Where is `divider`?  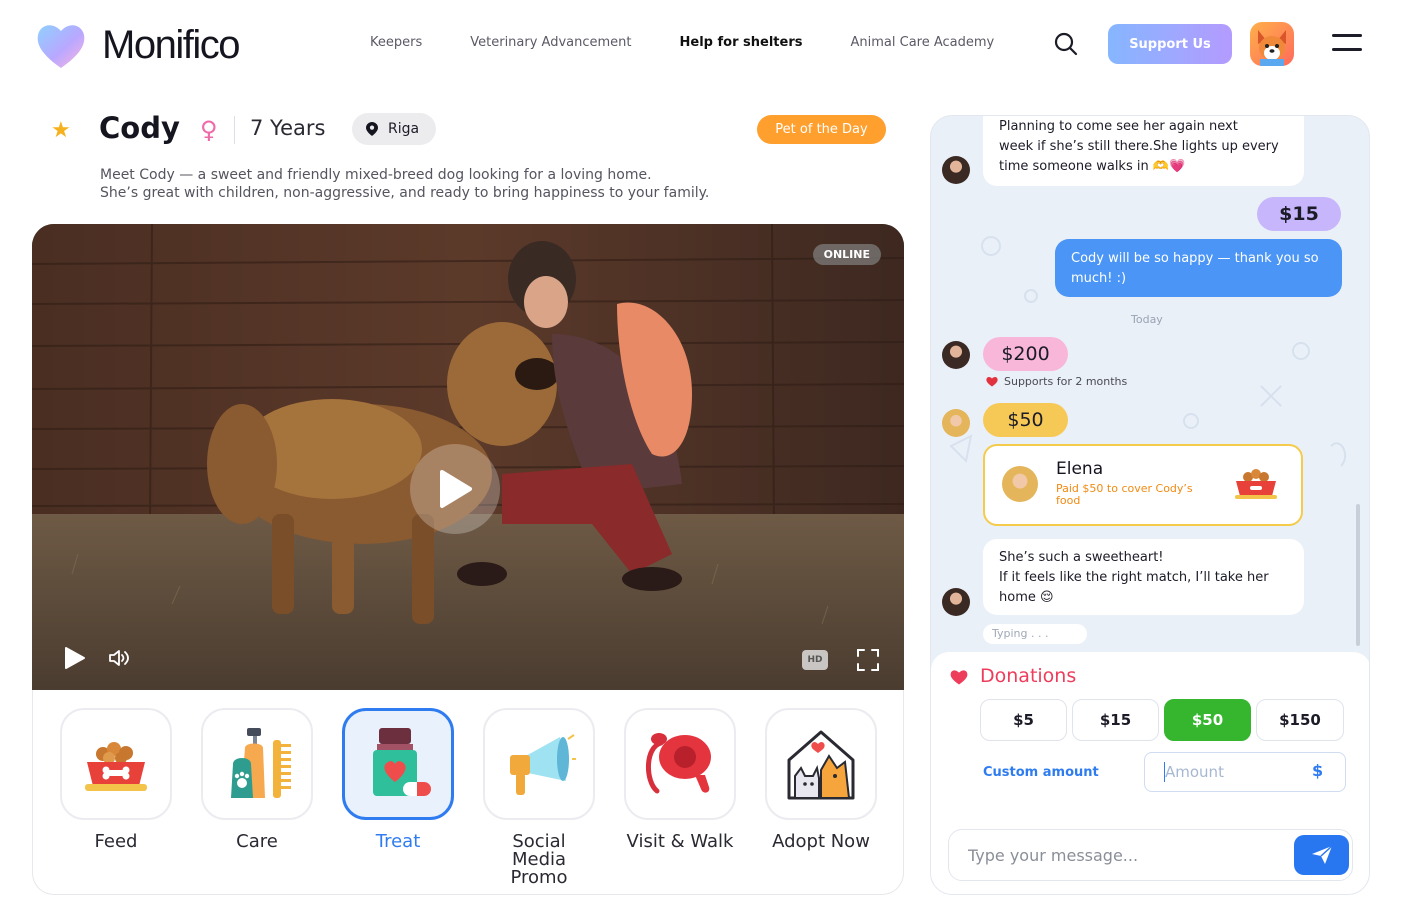 divider is located at coordinates (234, 130).